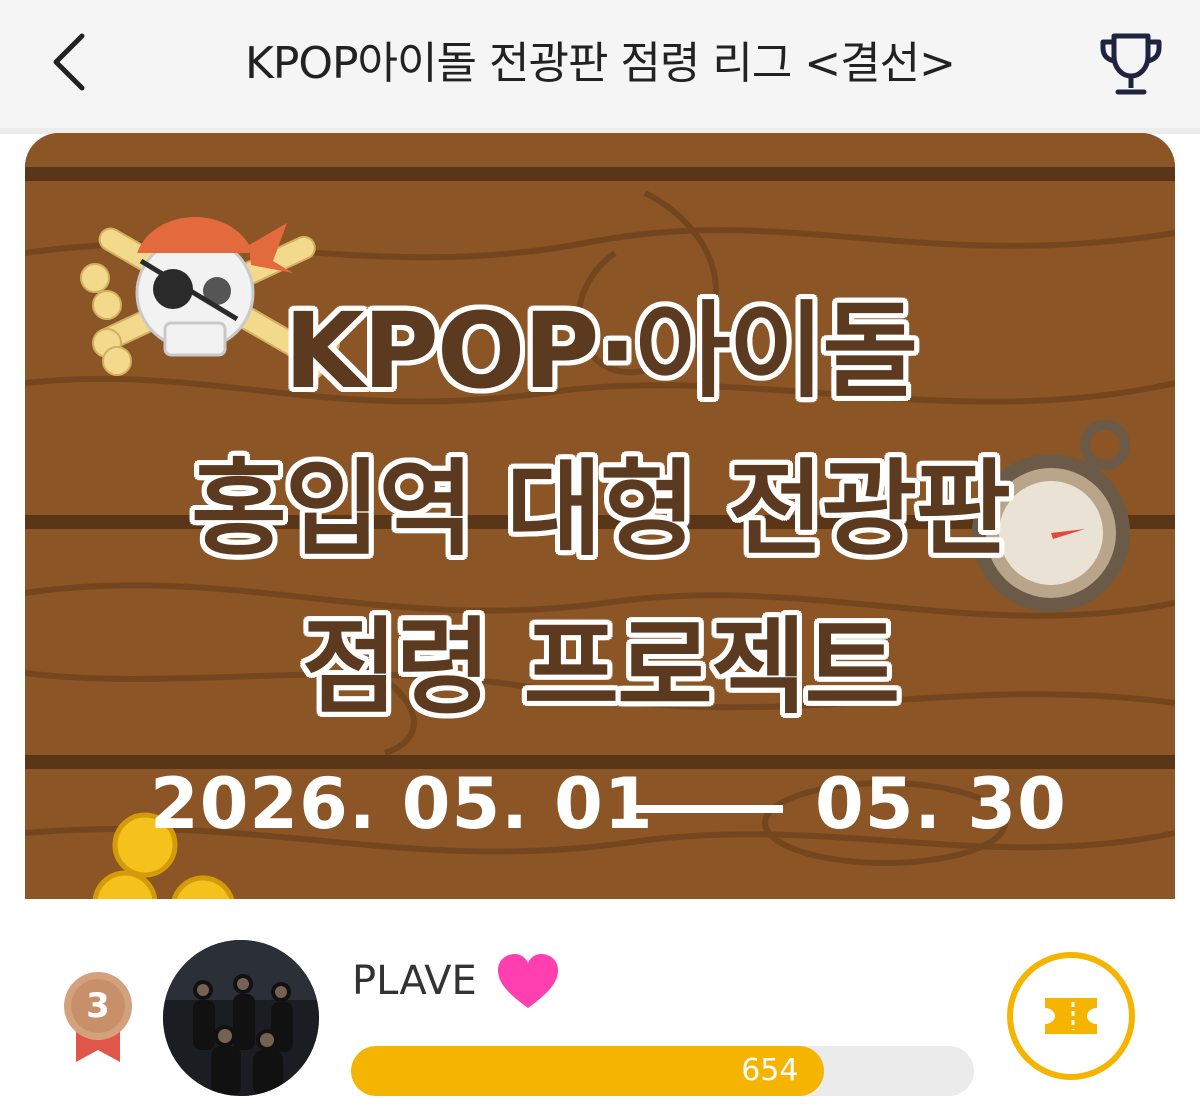 The height and width of the screenshot is (1113, 1200). Describe the element at coordinates (414, 981) in the screenshot. I see `artist-name: PLAVE` at that location.